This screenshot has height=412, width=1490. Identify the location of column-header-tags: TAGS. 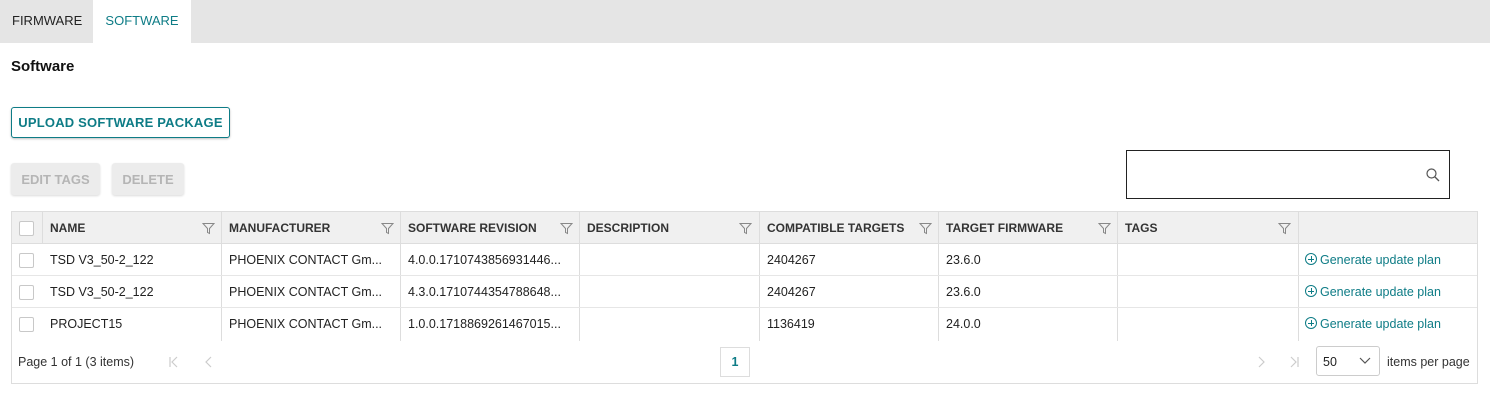
(1197, 228).